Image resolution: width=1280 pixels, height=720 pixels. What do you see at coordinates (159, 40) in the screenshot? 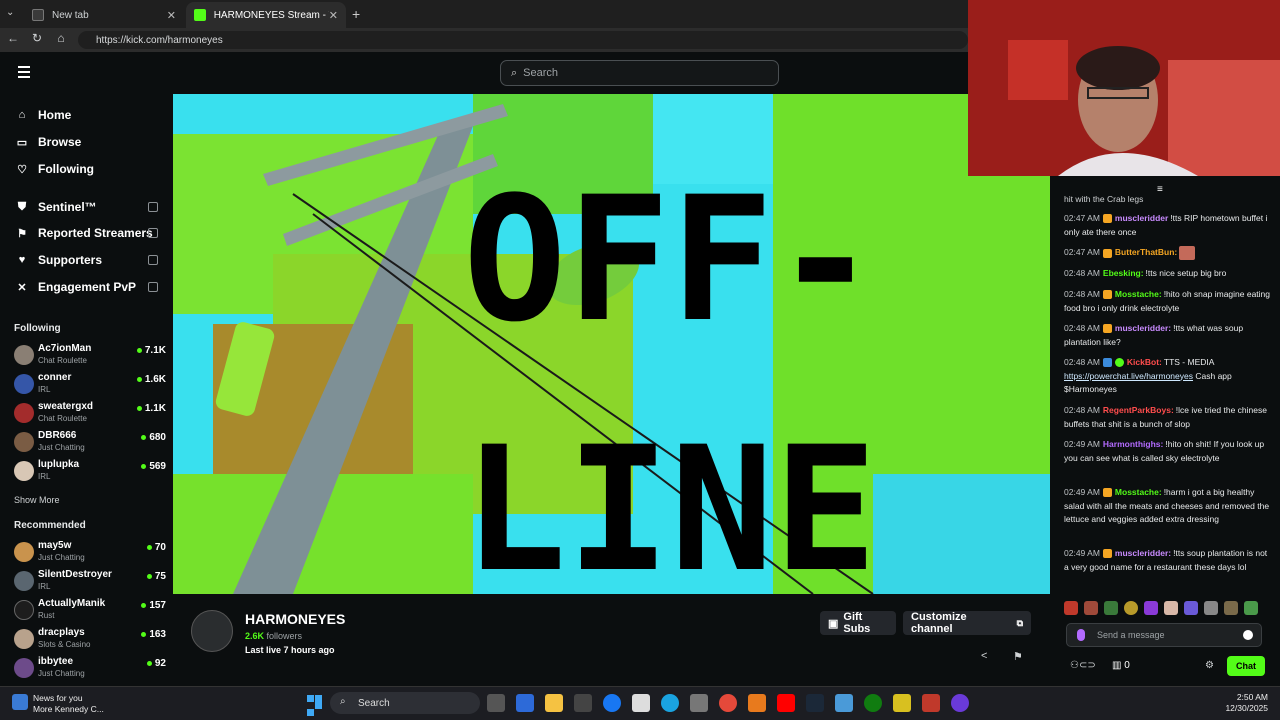
I see `url-text: https://kick.com/harmoneyes` at bounding box center [159, 40].